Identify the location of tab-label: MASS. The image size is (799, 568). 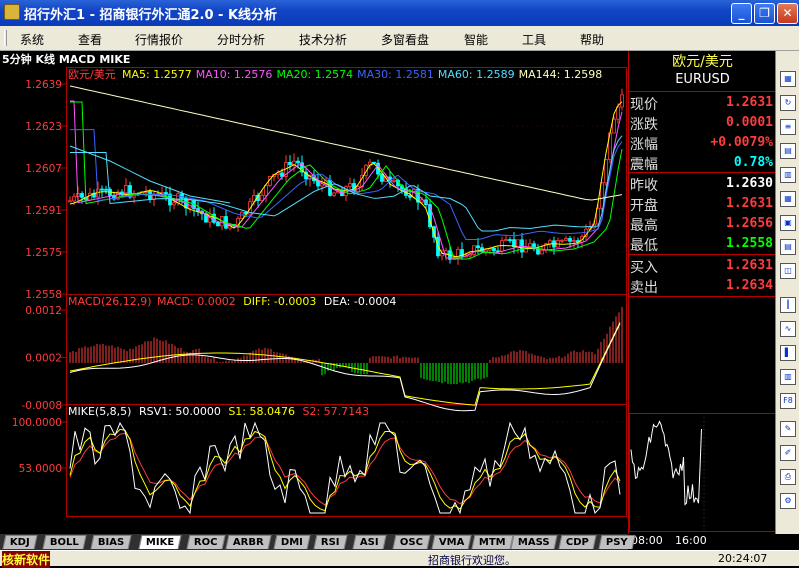
(533, 542).